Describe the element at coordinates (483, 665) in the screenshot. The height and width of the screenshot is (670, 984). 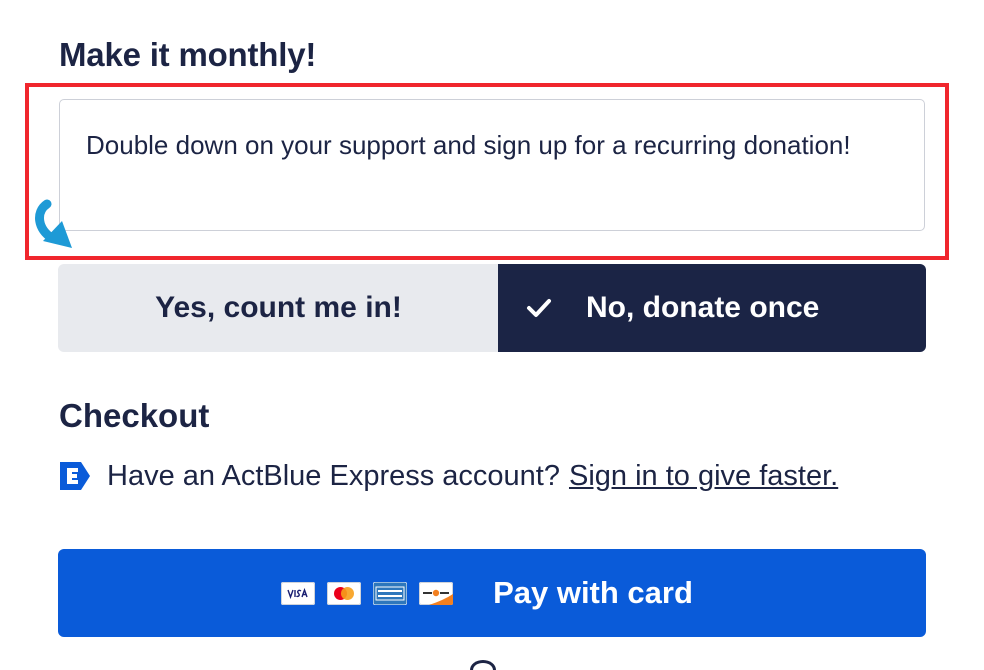
I see `partial-icon` at that location.